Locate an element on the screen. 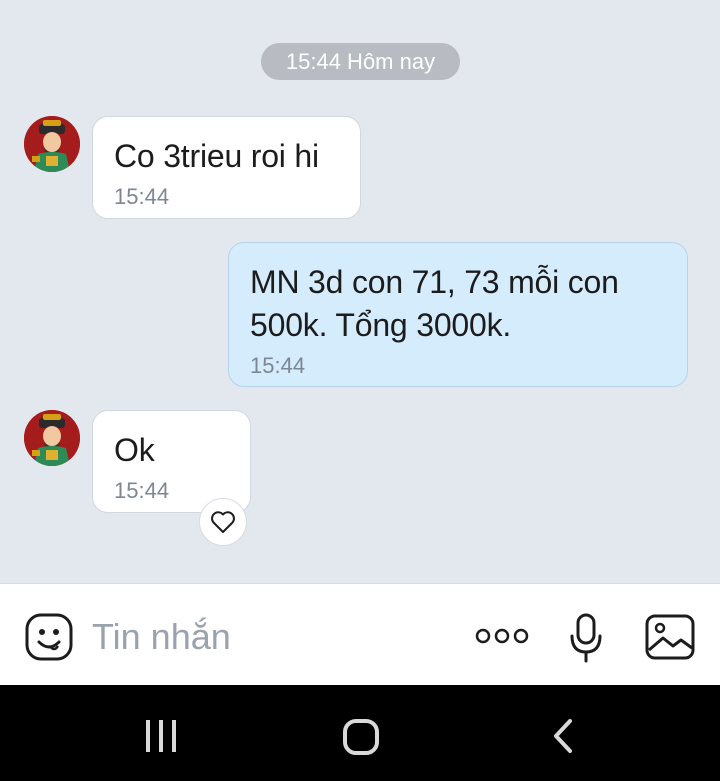 This screenshot has width=720, height=781. message-text: Ok is located at coordinates (134, 450).